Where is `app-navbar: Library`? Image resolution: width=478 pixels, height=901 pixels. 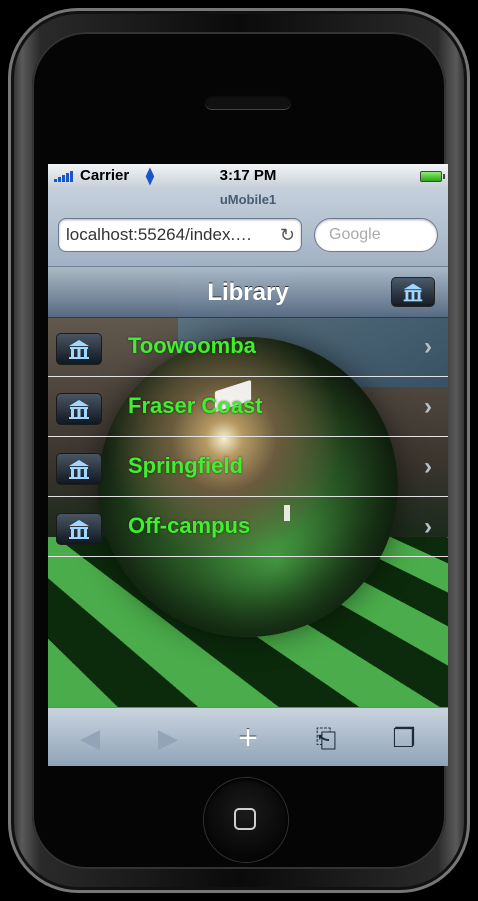
app-navbar: Library is located at coordinates (248, 292).